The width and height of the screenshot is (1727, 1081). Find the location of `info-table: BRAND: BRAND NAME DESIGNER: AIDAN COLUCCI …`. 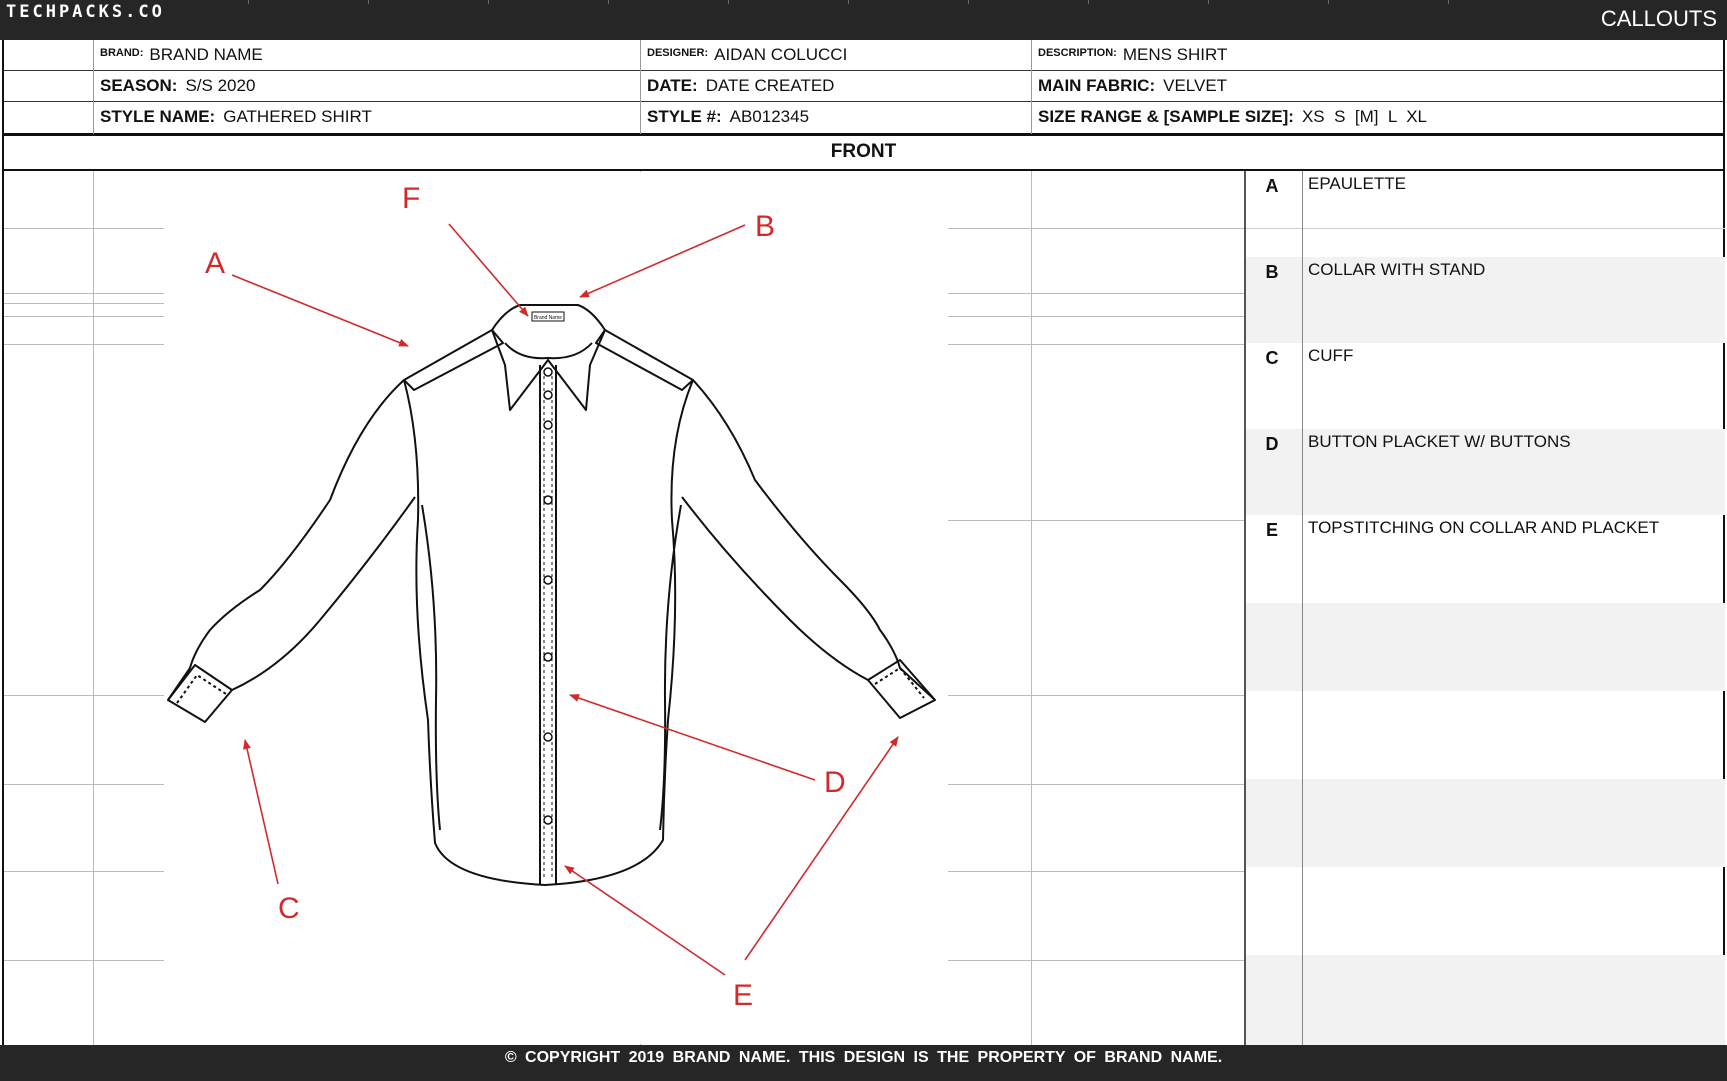

info-table: BRAND: BRAND NAME DESIGNER: AIDAN COLUCCI … is located at coordinates (863, 87).